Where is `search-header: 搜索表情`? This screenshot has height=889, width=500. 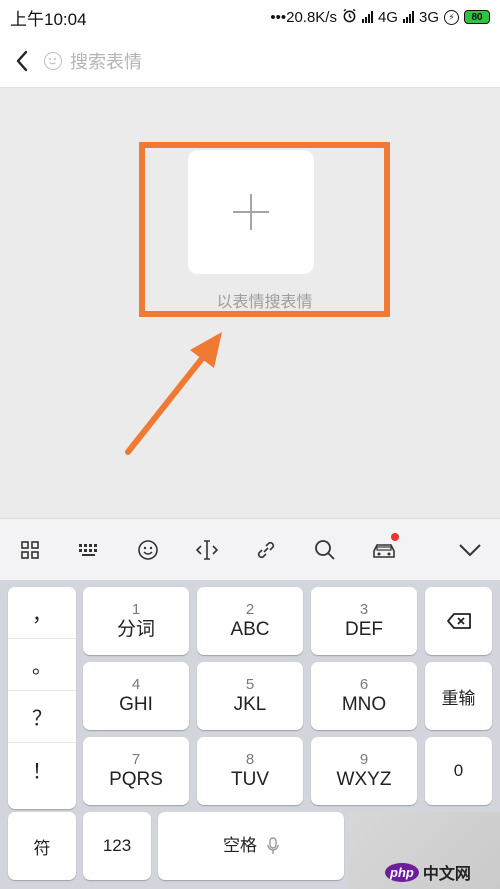
search-header: 搜索表情 is located at coordinates (250, 61).